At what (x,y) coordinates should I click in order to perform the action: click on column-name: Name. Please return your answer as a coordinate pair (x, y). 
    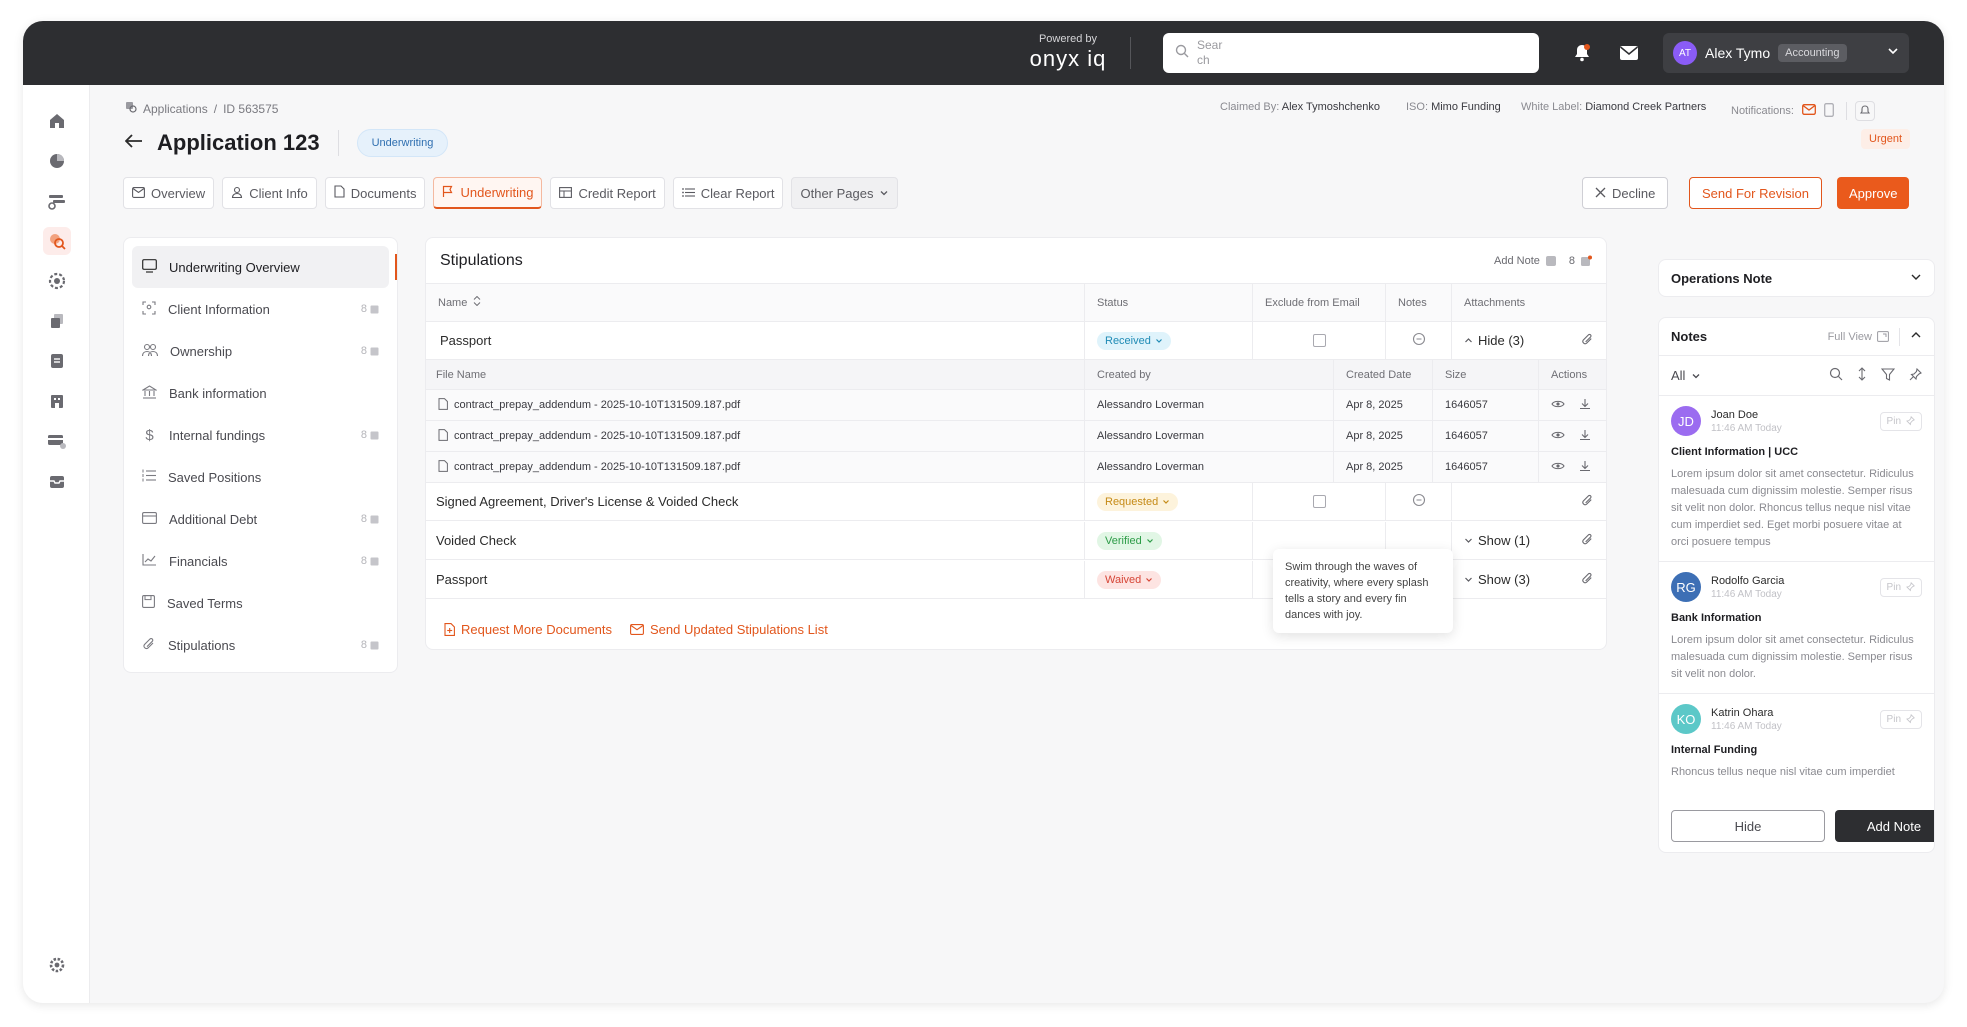
    Looking at the image, I should click on (755, 302).